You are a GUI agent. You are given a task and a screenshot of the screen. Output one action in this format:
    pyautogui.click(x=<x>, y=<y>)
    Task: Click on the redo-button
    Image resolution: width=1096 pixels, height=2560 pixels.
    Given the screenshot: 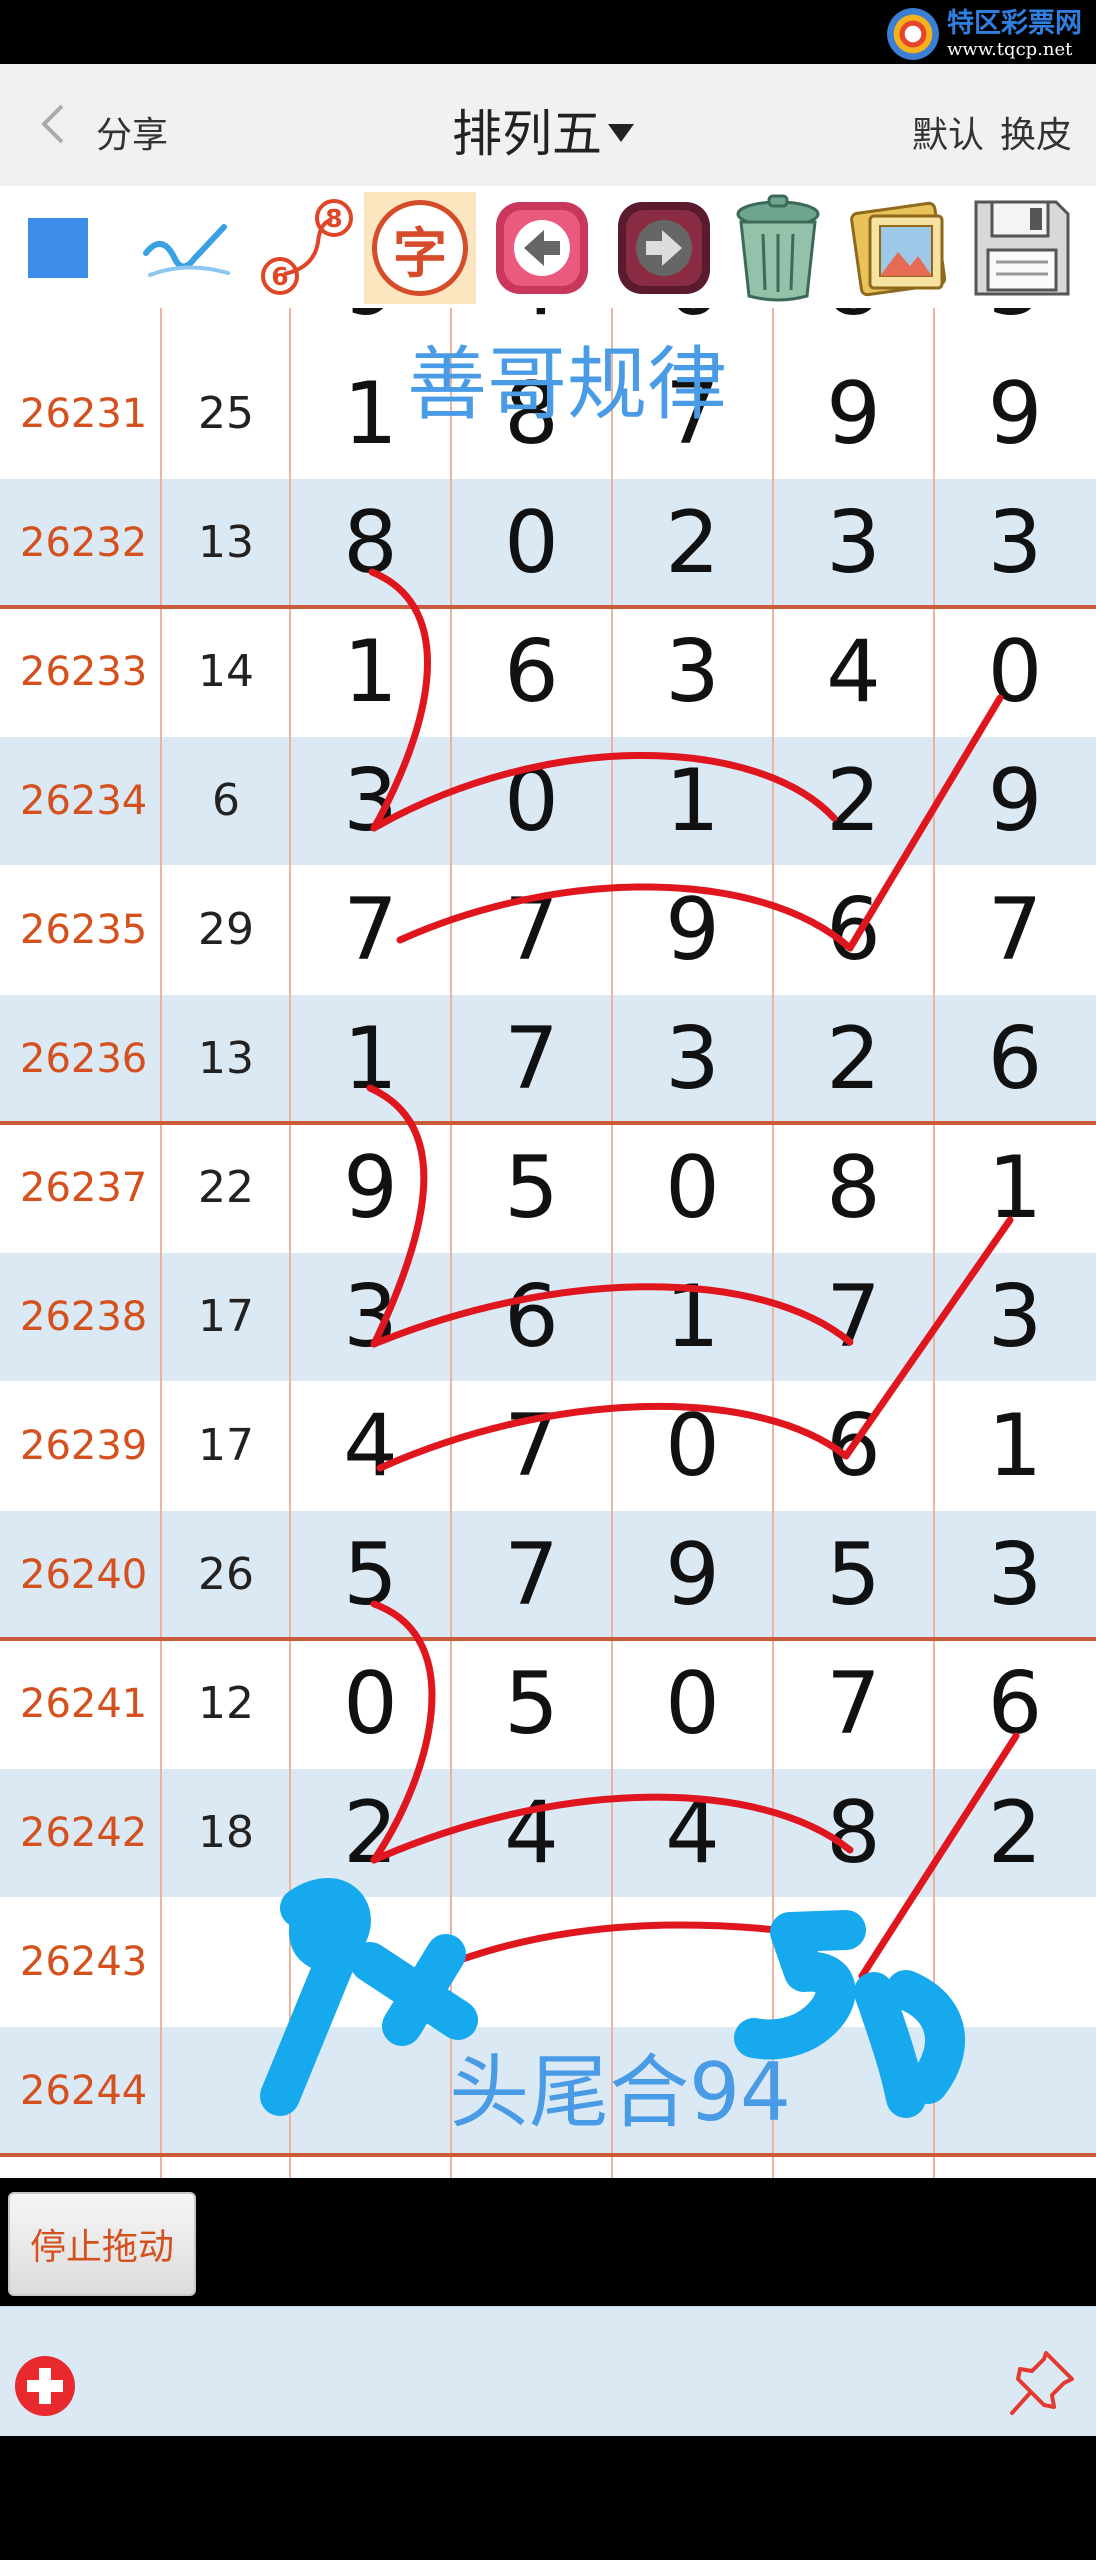 What is the action you would take?
    pyautogui.click(x=664, y=248)
    